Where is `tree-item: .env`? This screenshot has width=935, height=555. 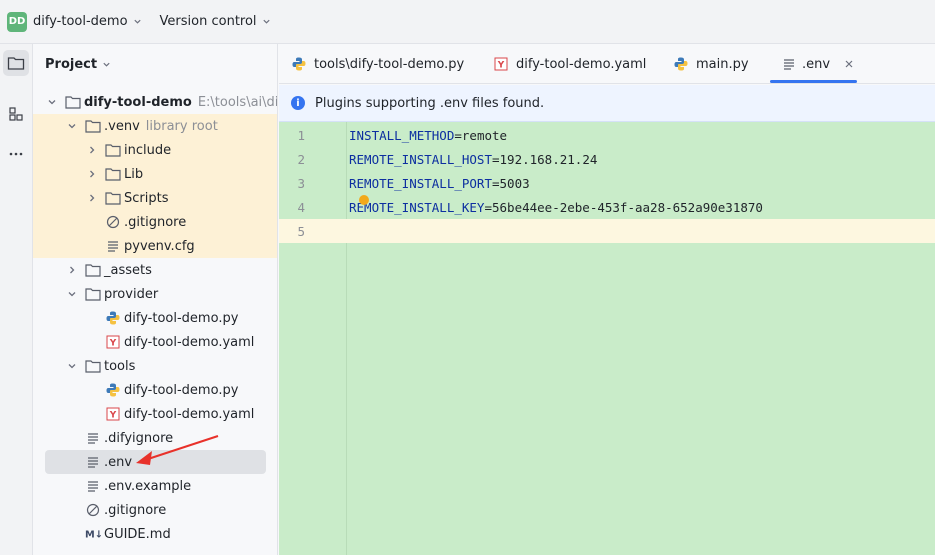 tree-item: .env is located at coordinates (155, 462).